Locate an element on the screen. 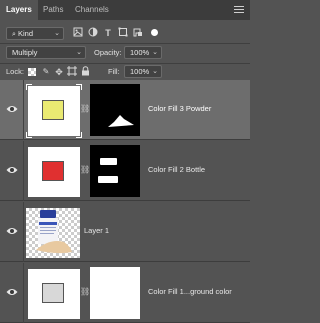 The image size is (320, 323). layer-name: Color Fill 2 Bottle is located at coordinates (176, 169).